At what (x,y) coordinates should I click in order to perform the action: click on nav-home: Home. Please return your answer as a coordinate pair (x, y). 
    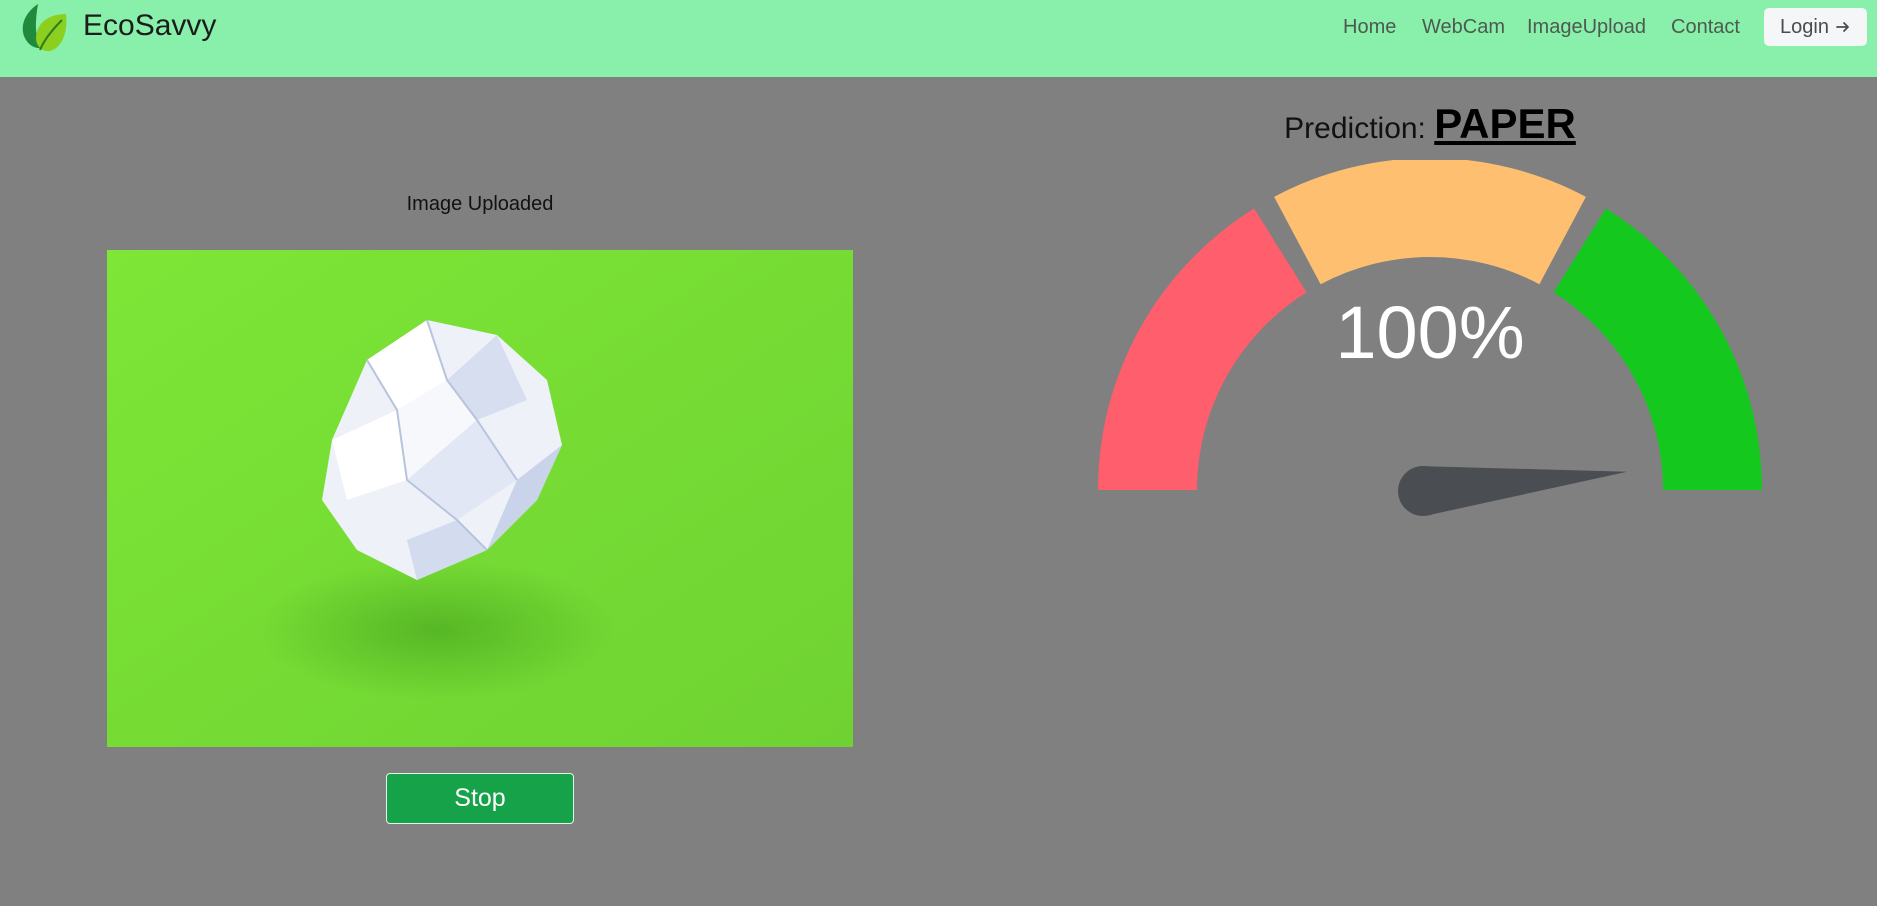
    Looking at the image, I should click on (1369, 27).